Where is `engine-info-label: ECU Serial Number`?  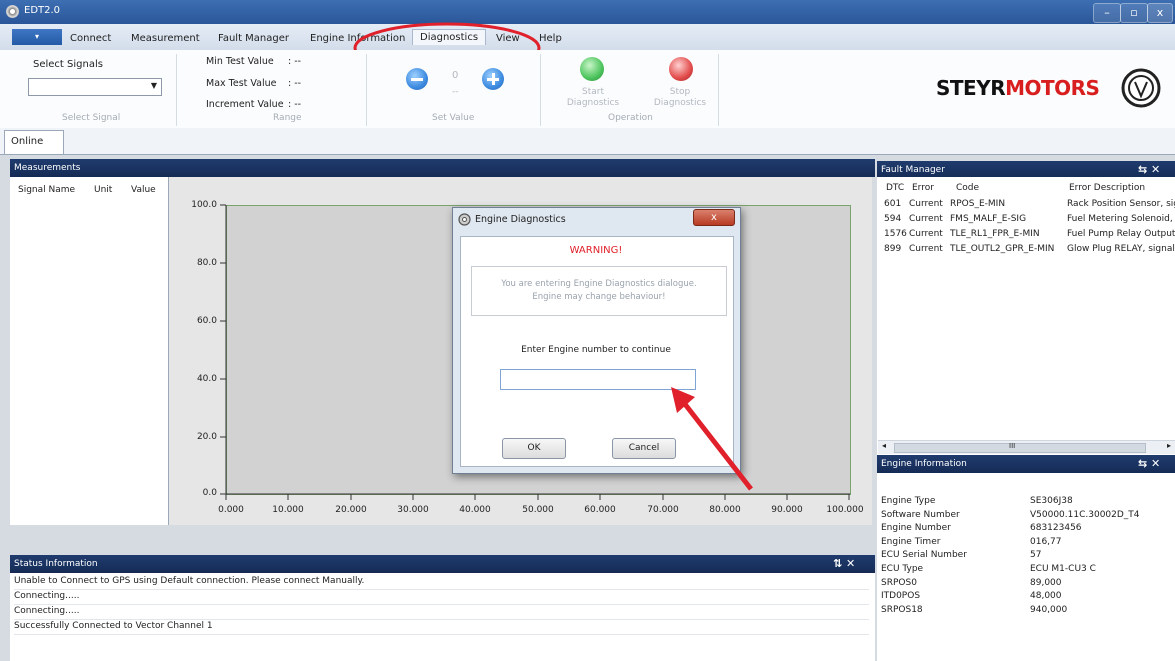 engine-info-label: ECU Serial Number is located at coordinates (924, 555).